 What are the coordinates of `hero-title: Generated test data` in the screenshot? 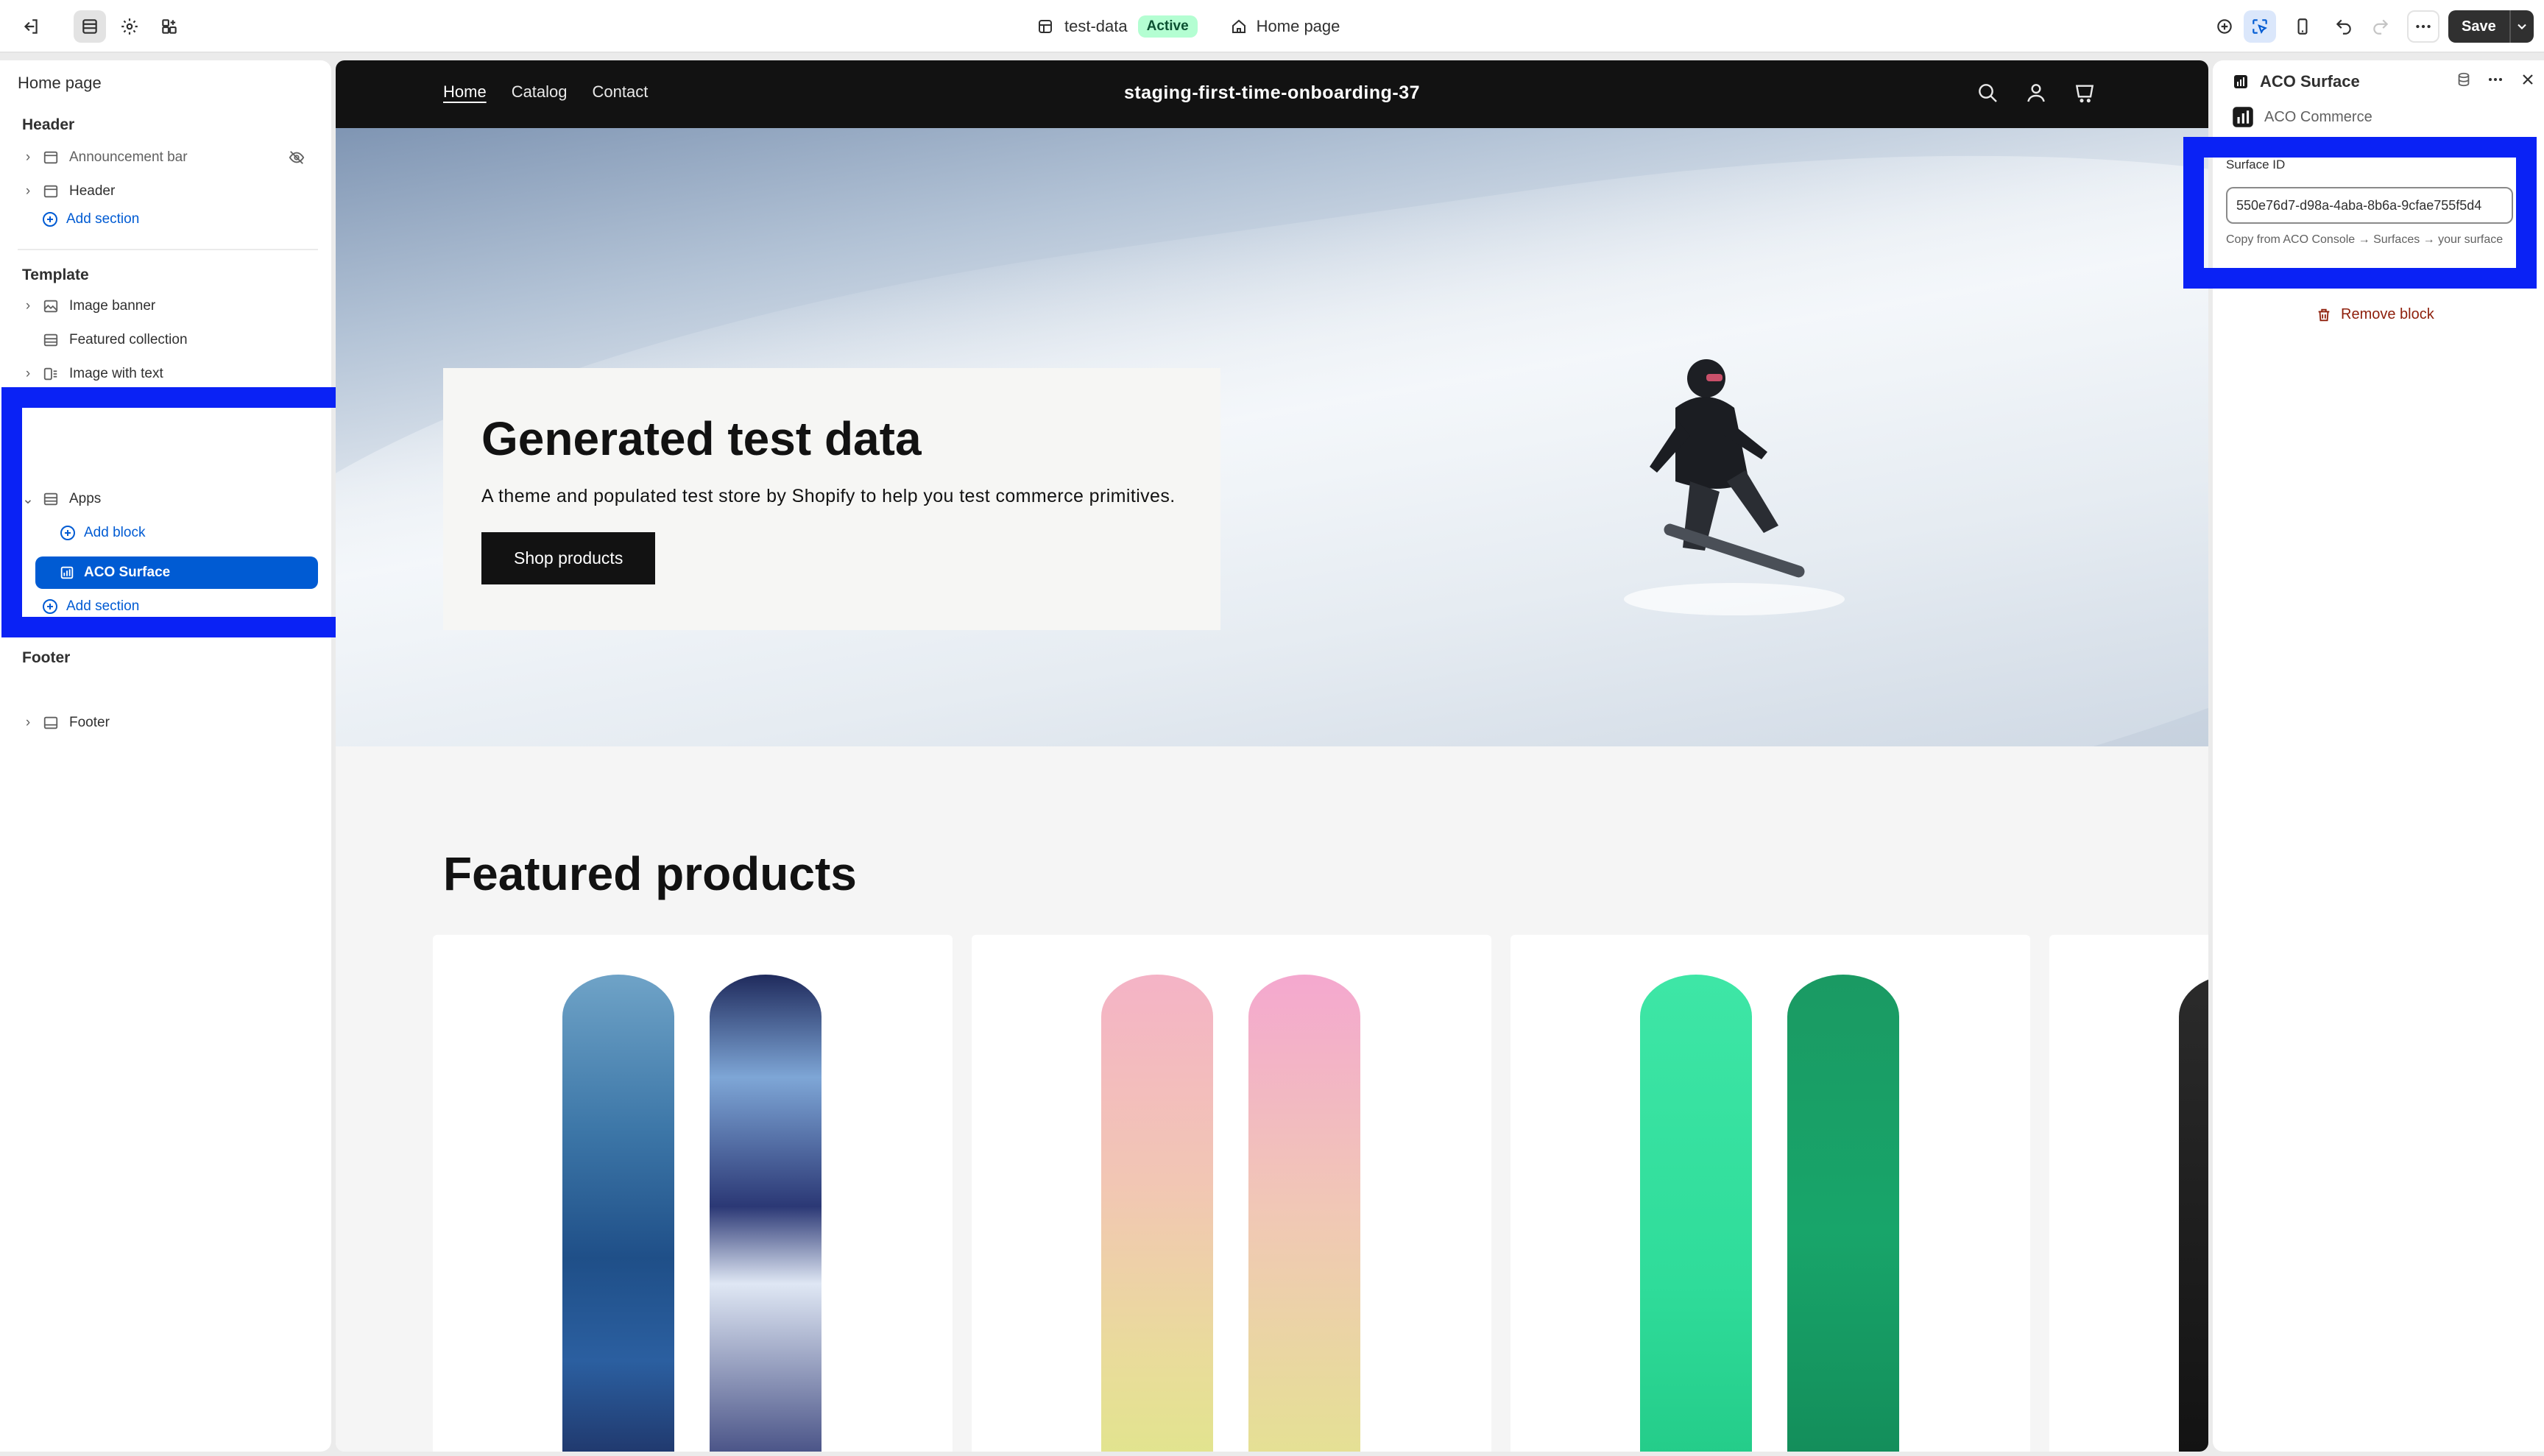 It's located at (701, 438).